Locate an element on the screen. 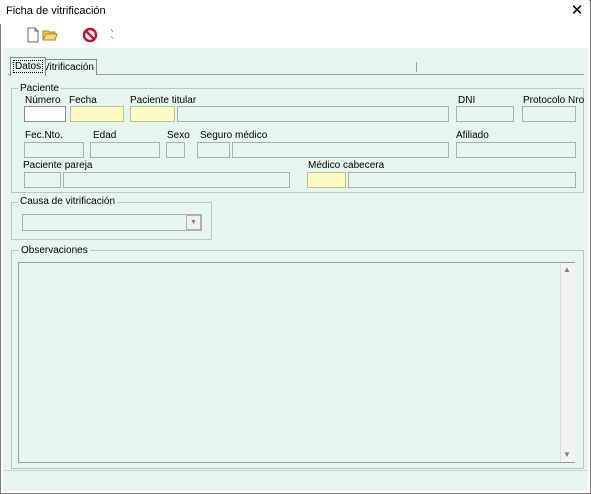 This screenshot has width=591, height=494. cancel-icon is located at coordinates (90, 35).